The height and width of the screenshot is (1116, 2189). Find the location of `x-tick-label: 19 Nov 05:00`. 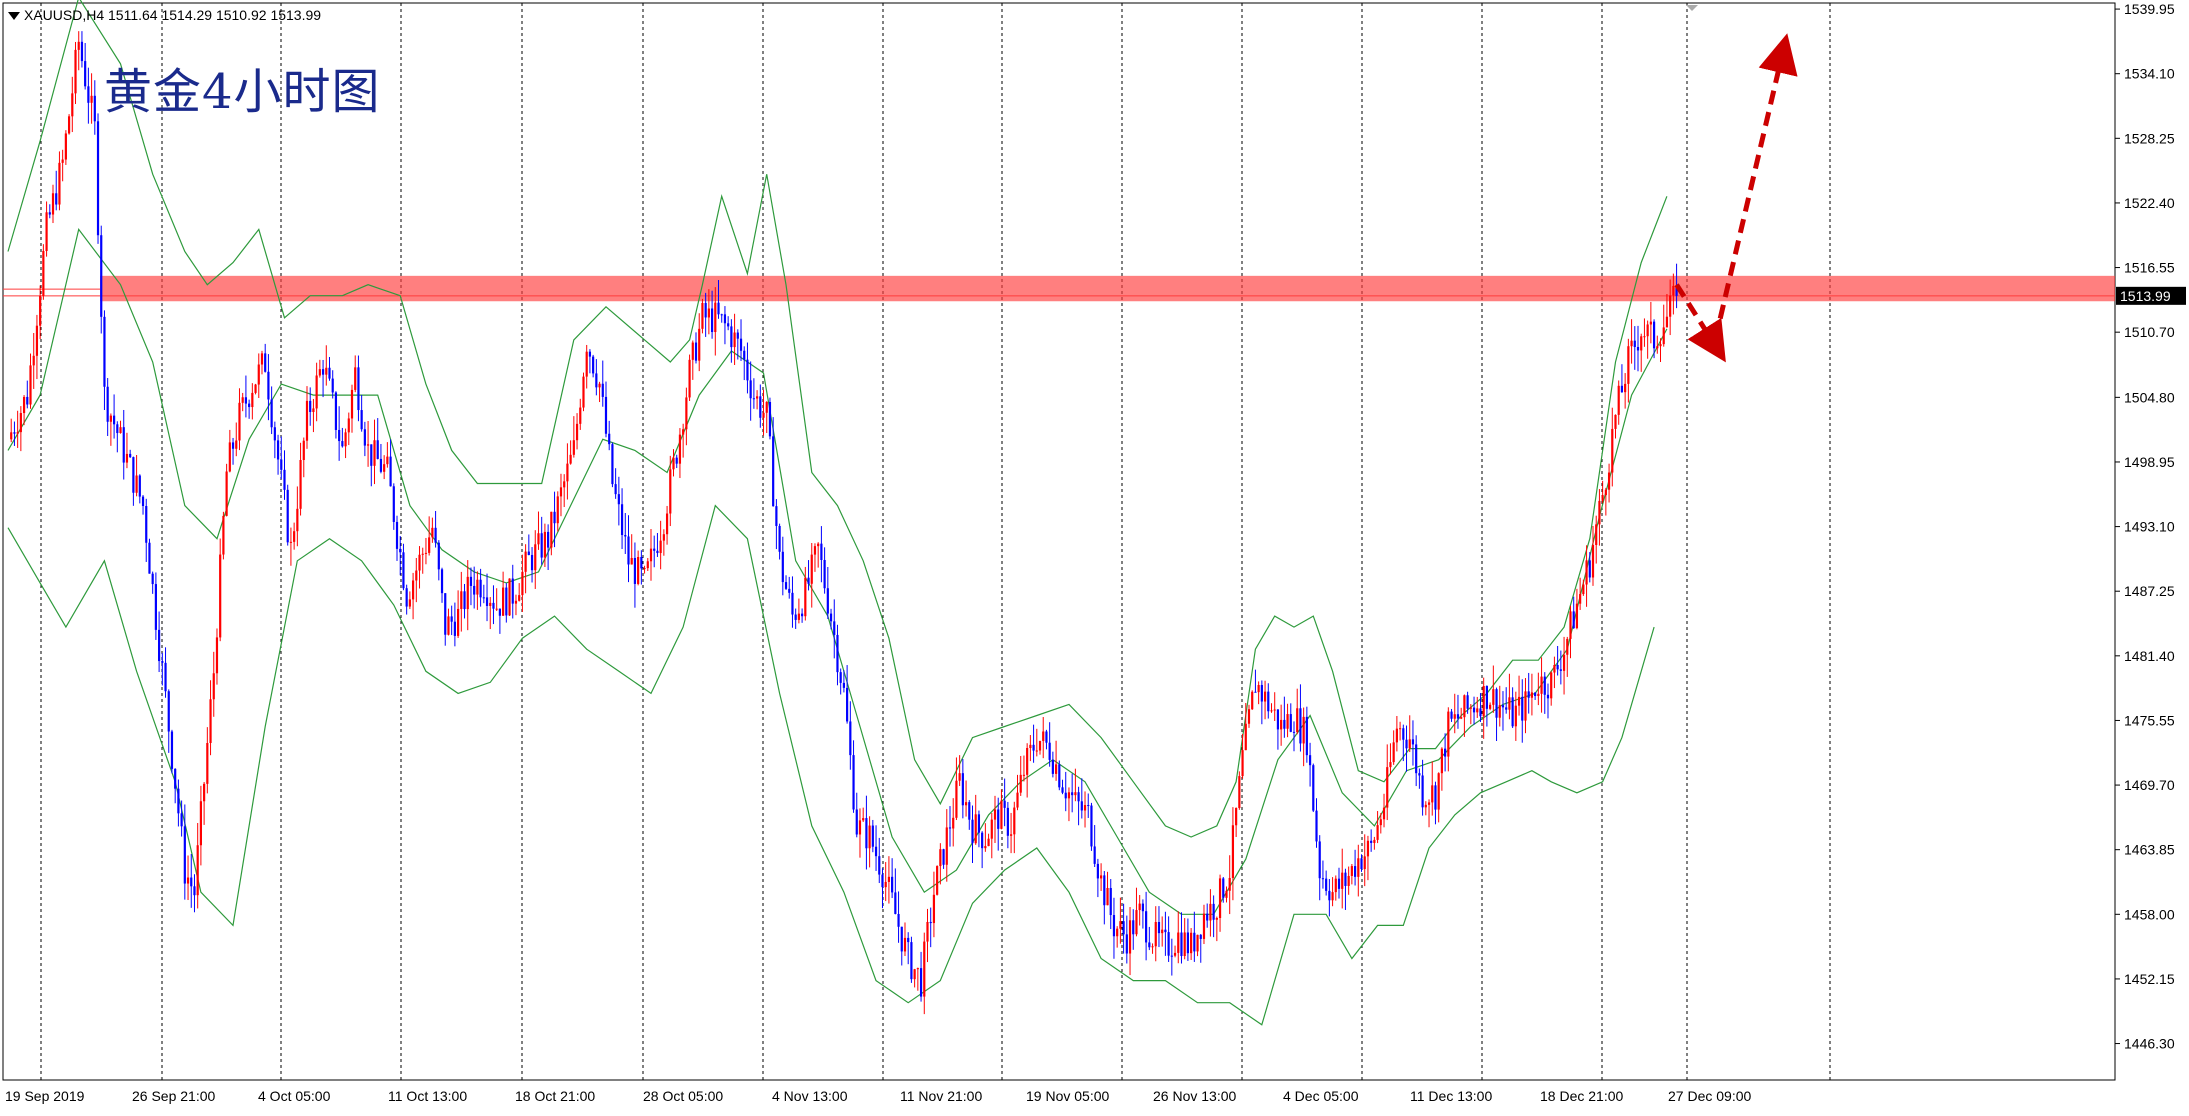

x-tick-label: 19 Nov 05:00 is located at coordinates (1067, 1096).